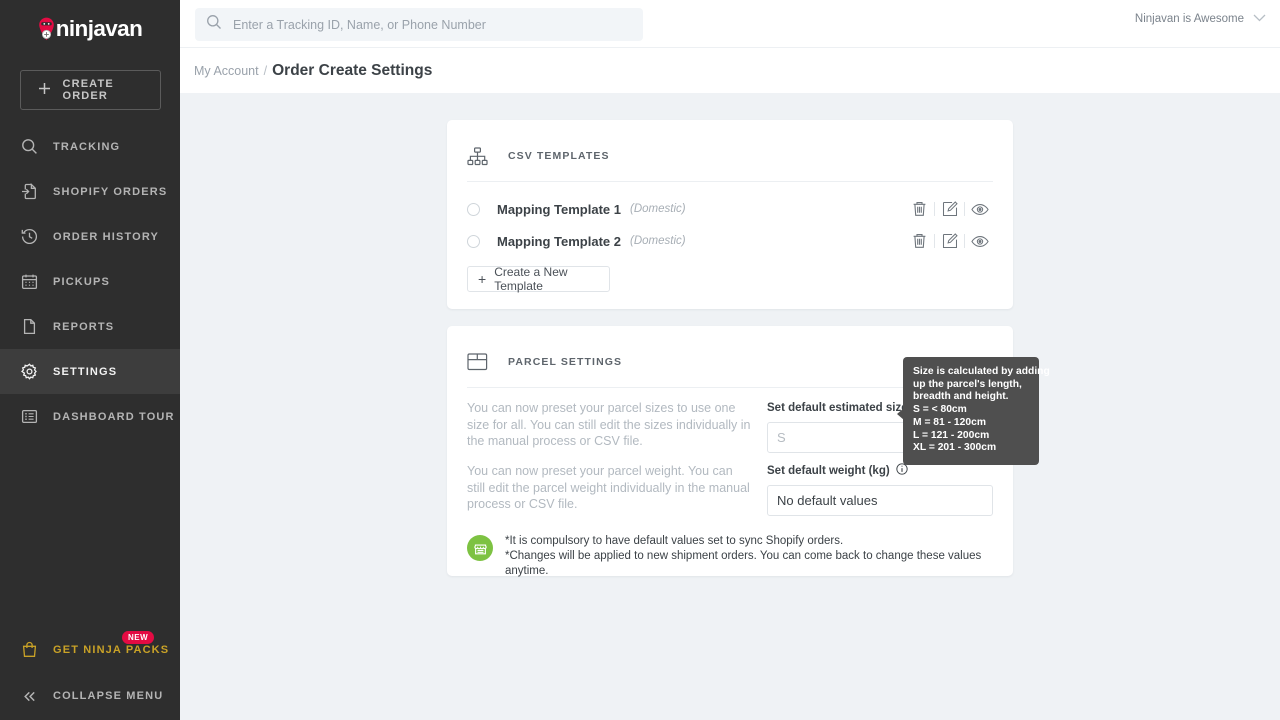 This screenshot has height=720, width=1280. Describe the element at coordinates (730, 70) in the screenshot. I see `breadcrumb: My Account / Order Create Settings` at that location.